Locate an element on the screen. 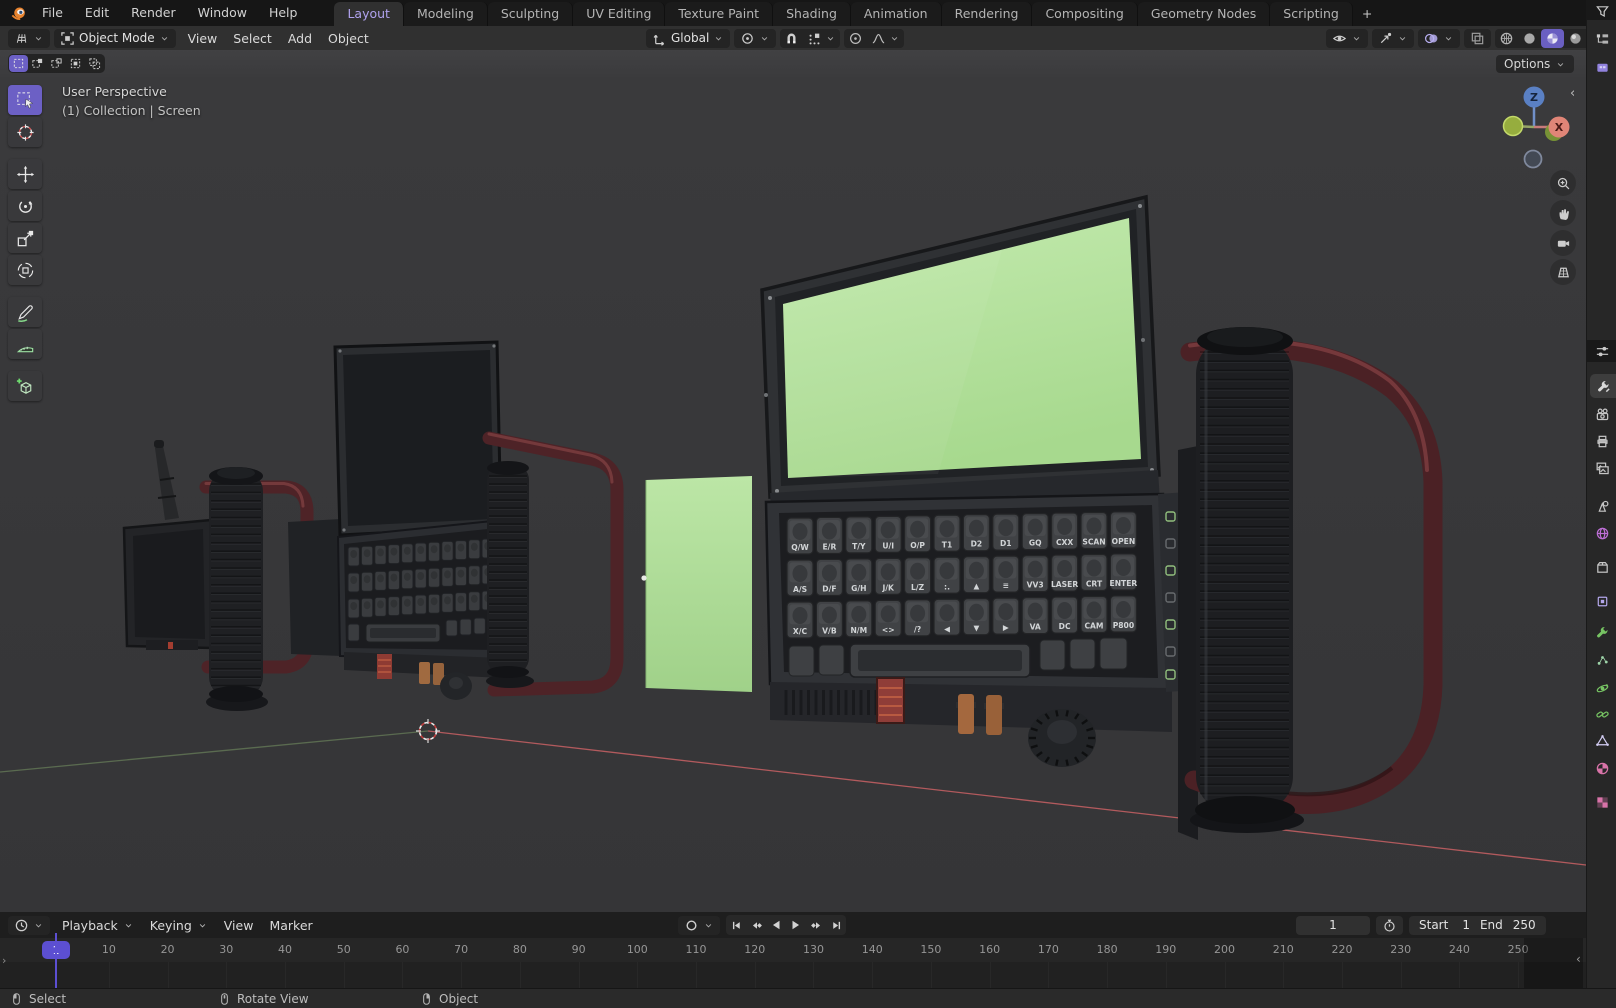 This screenshot has height=1008, width=1616. viewport-menu-view: View is located at coordinates (203, 38).